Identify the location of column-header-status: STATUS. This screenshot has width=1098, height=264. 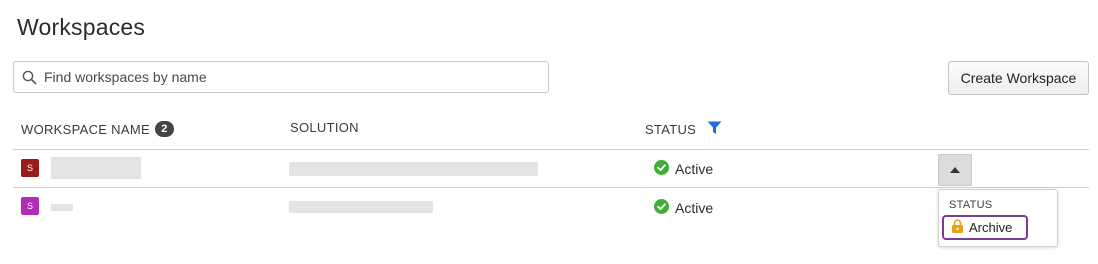
(683, 129).